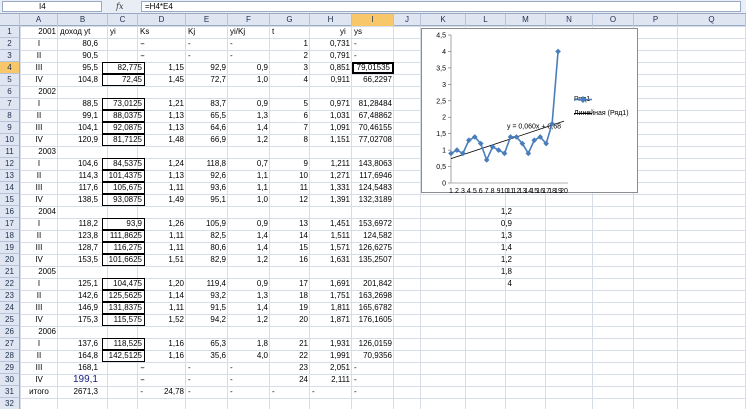 This screenshot has width=746, height=409. Describe the element at coordinates (249, 248) in the screenshot. I see `cell-f19: 1,4` at that location.